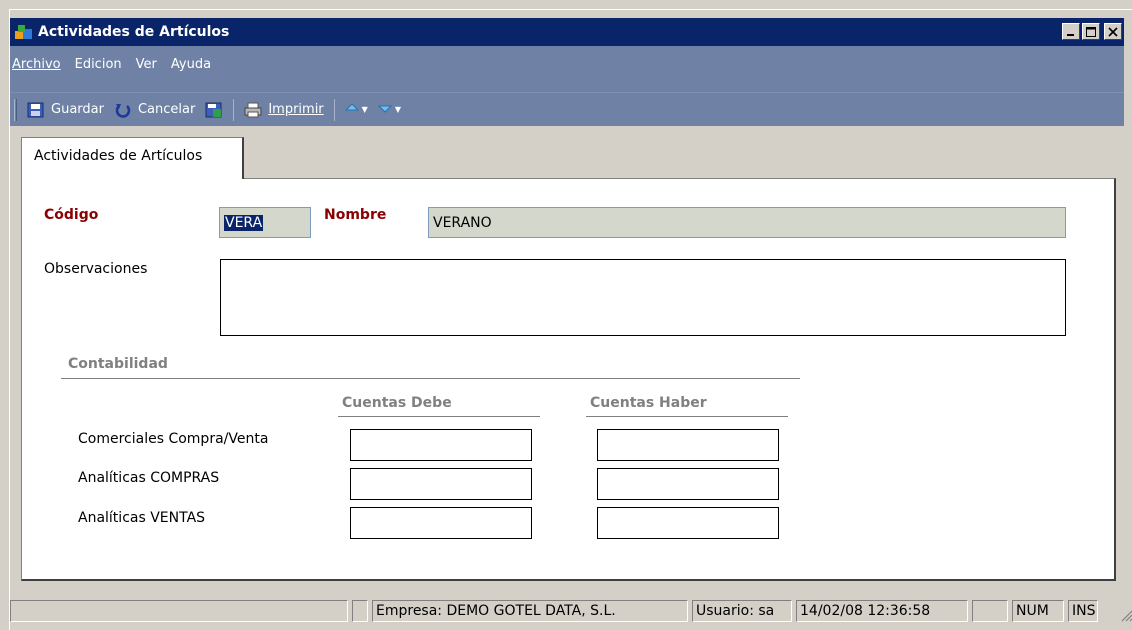 Image resolution: width=1132 pixels, height=630 pixels. Describe the element at coordinates (24, 32) in the screenshot. I see `app-icon` at that location.